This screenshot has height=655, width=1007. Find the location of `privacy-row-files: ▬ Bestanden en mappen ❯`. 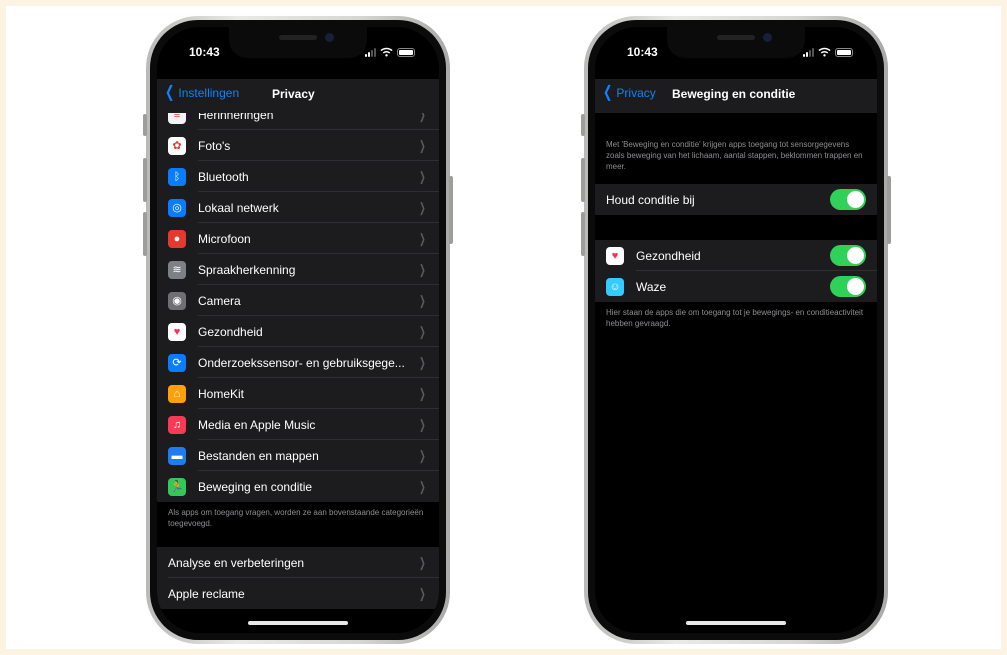

privacy-row-files: ▬ Bestanden en mappen ❯ is located at coordinates (298, 455).